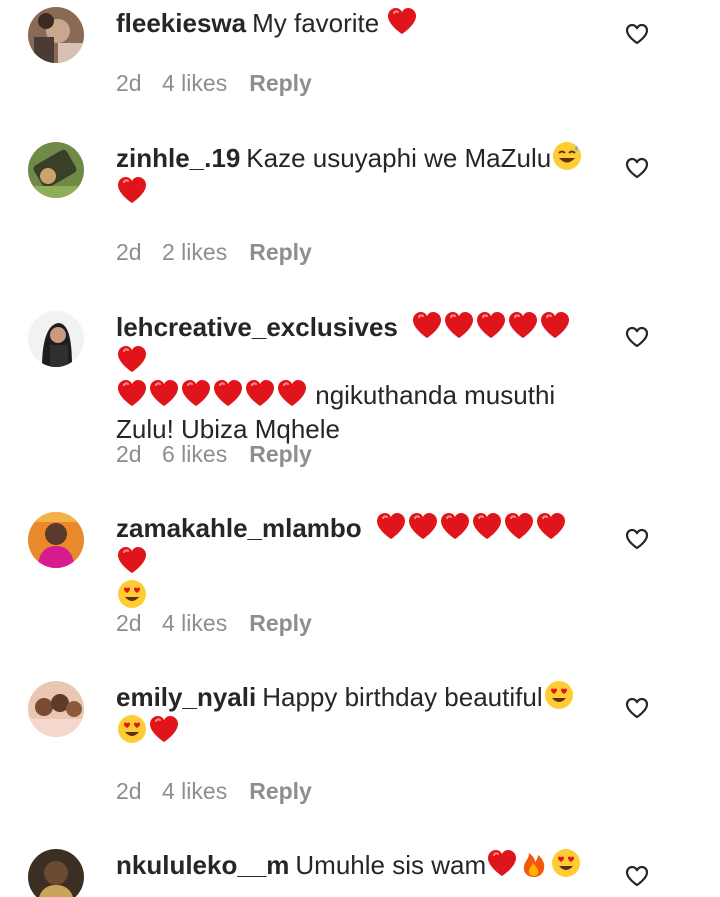 This screenshot has height=897, width=720. What do you see at coordinates (402, 697) in the screenshot?
I see `comment-body: Happy birthday beautiful` at bounding box center [402, 697].